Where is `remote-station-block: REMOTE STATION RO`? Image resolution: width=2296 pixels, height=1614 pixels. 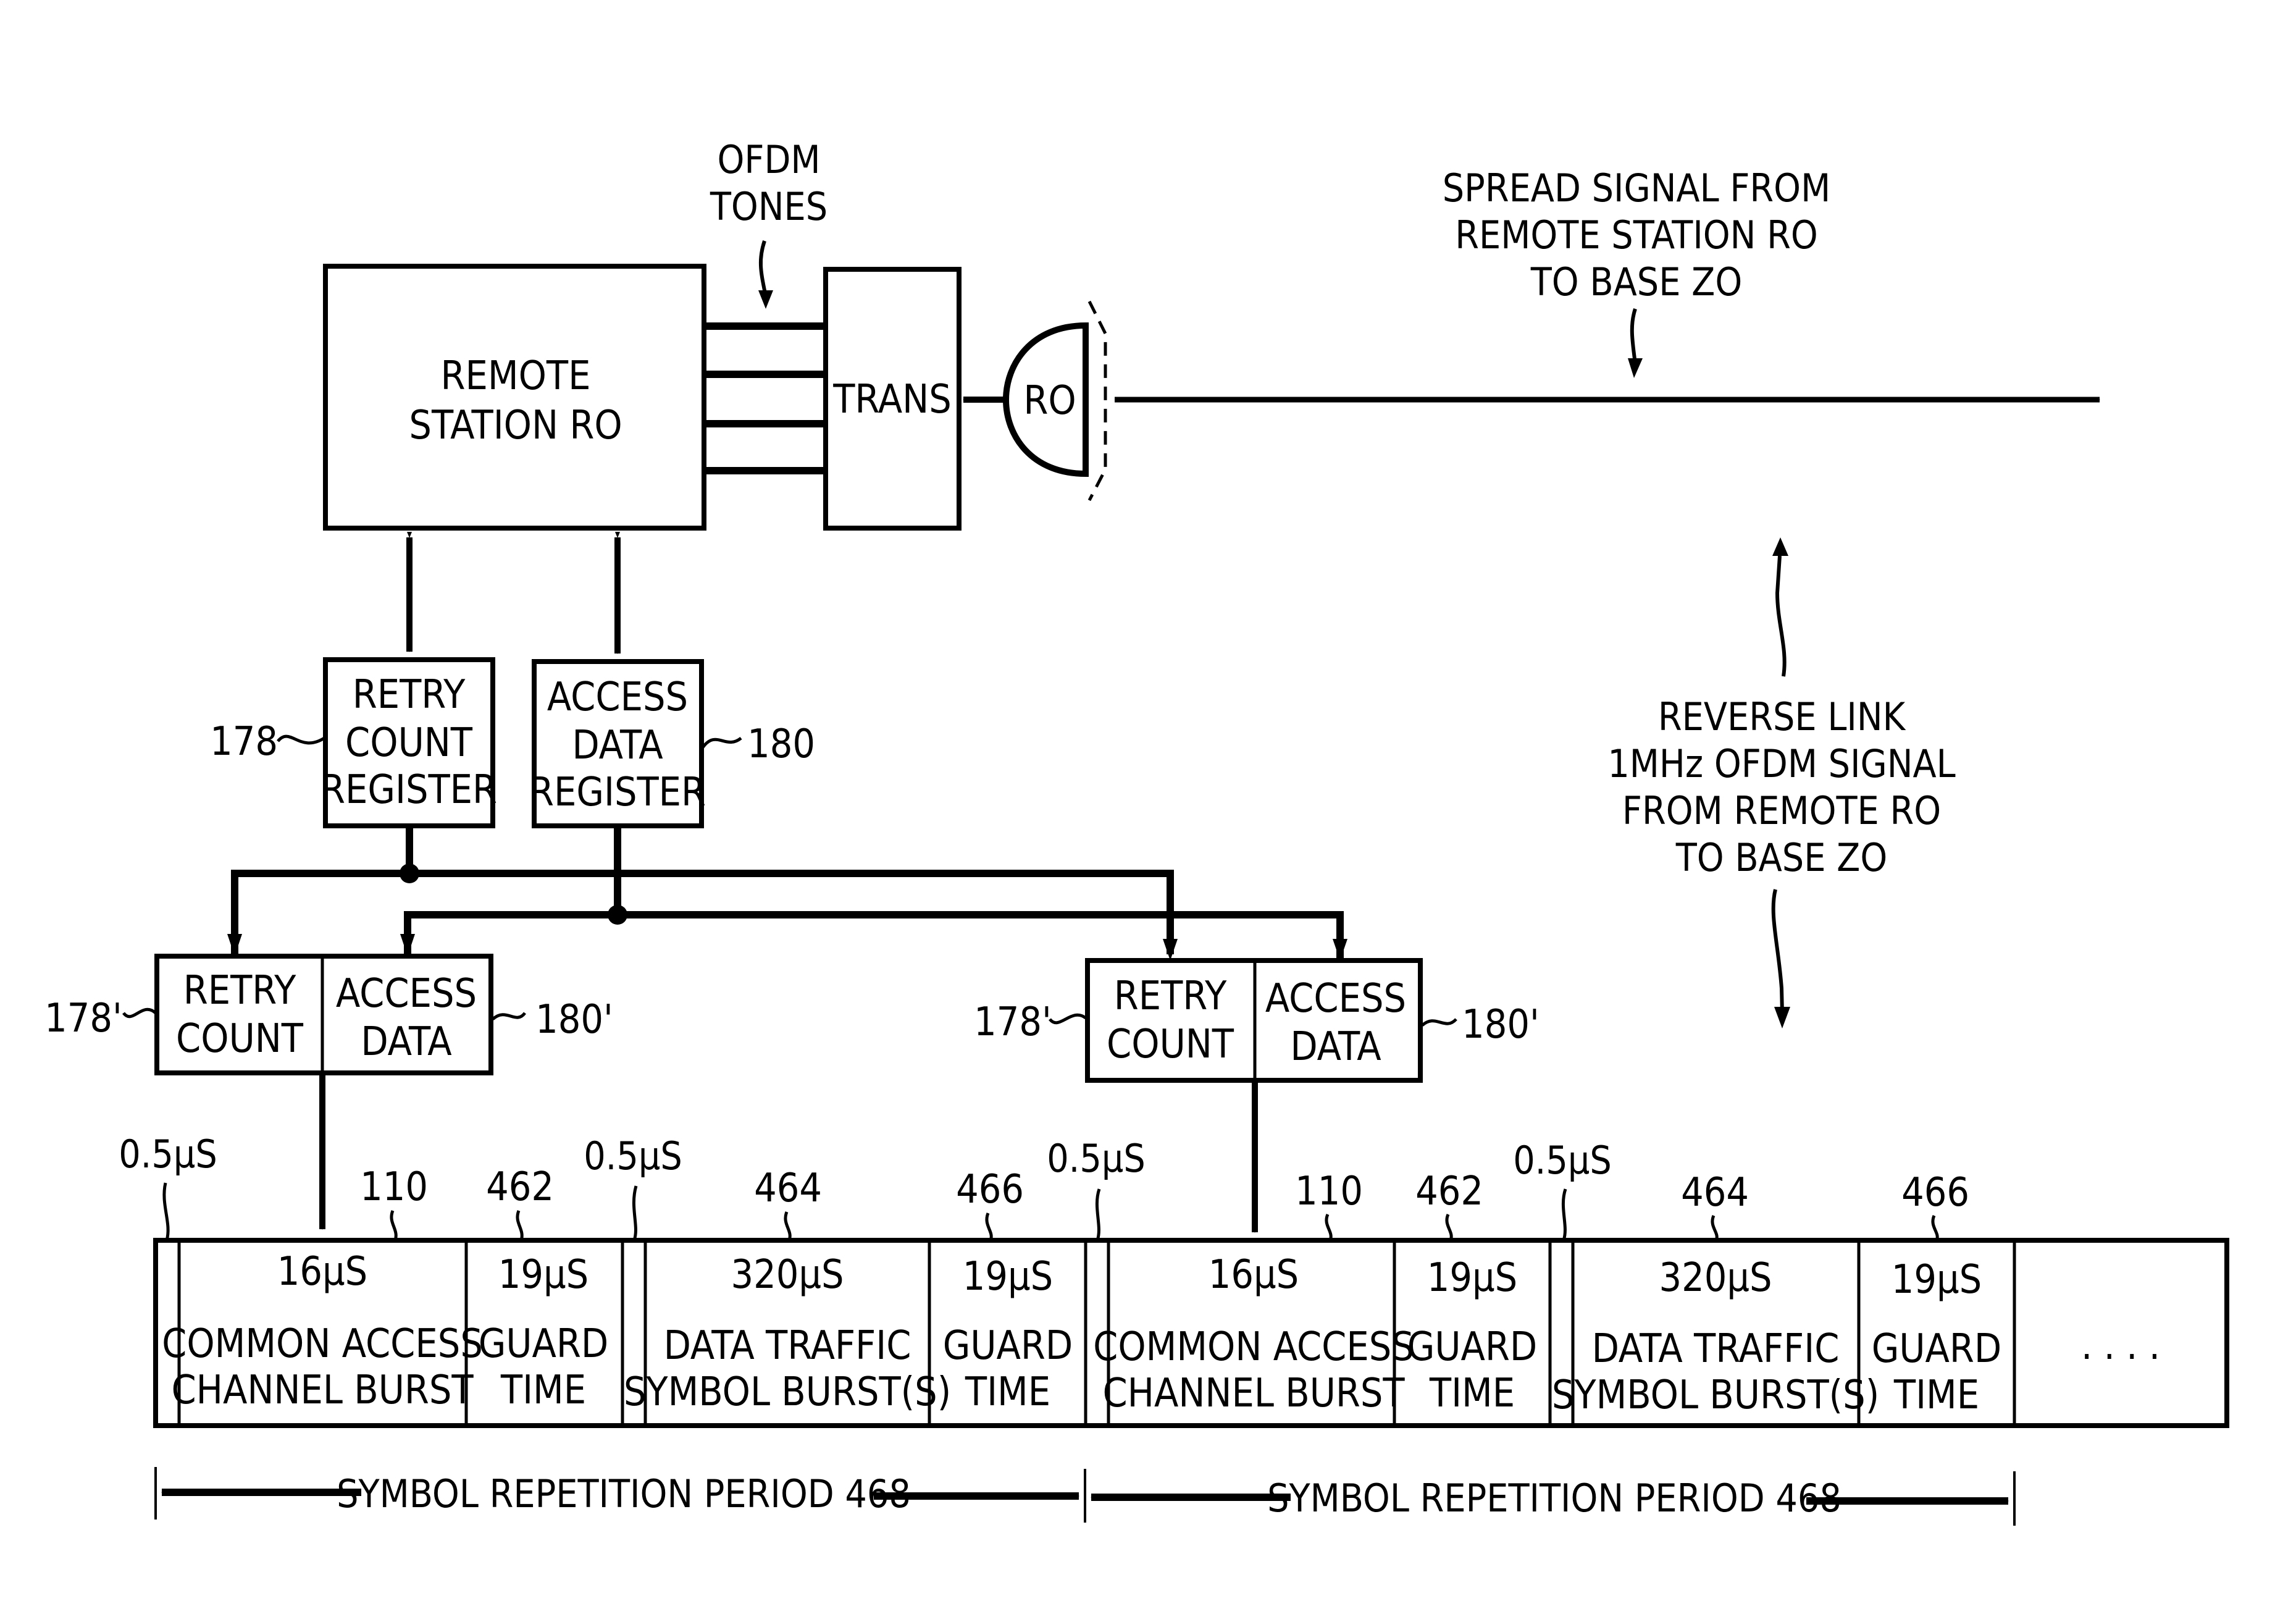 remote-station-block: REMOTE STATION RO is located at coordinates (515, 397).